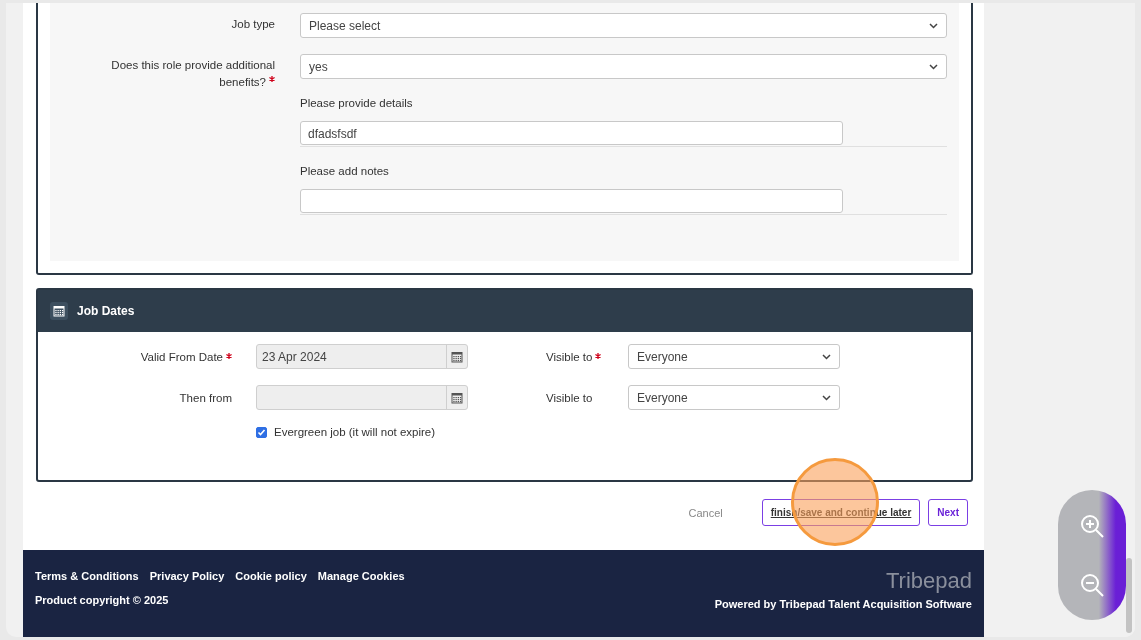  Describe the element at coordinates (571, 201) in the screenshot. I see `text-input` at that location.